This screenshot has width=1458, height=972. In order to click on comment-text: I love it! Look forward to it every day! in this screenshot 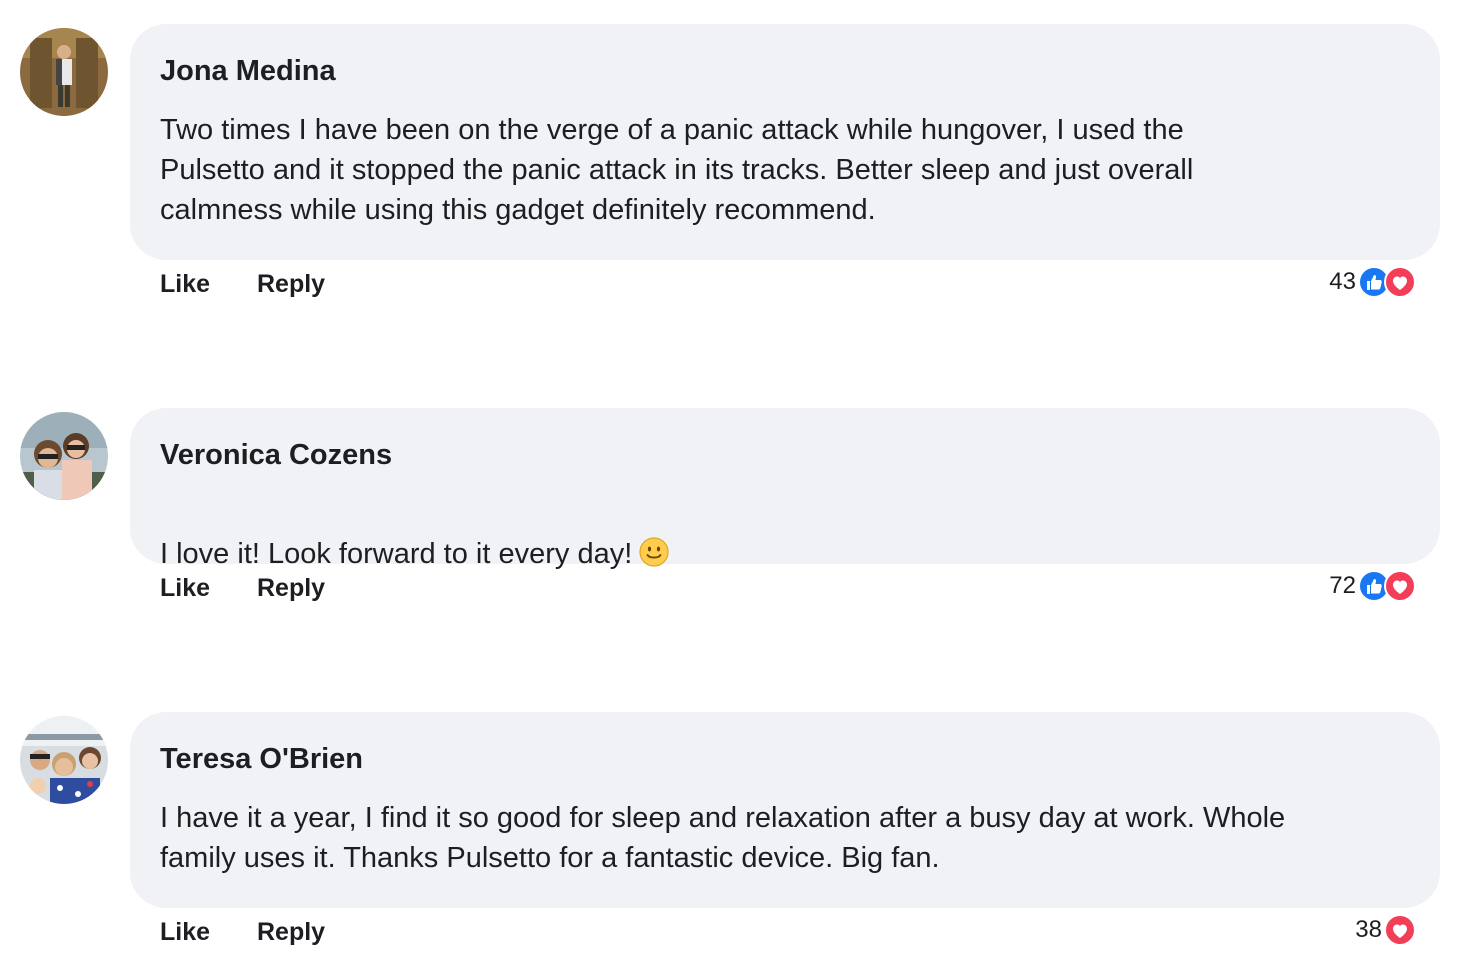, I will do `click(785, 536)`.